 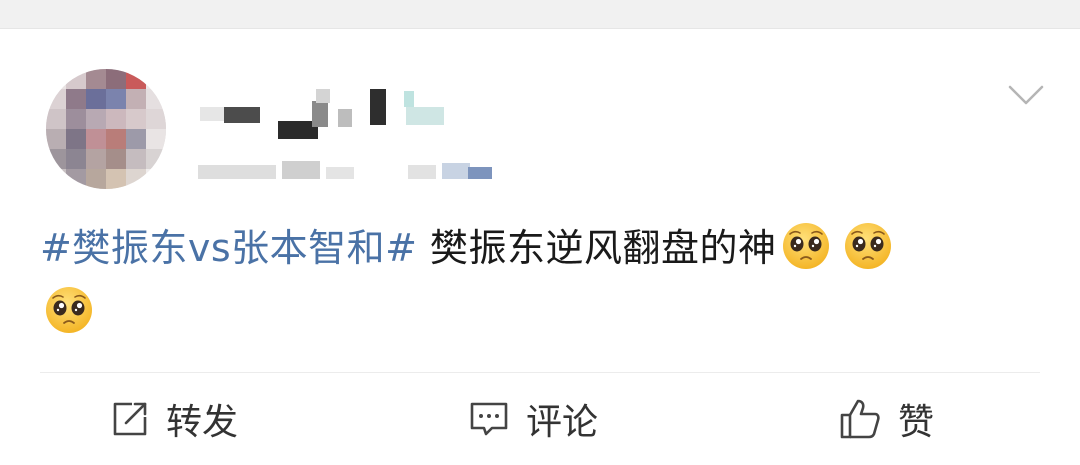 What do you see at coordinates (325, 115) in the screenshot?
I see `username-blurred` at bounding box center [325, 115].